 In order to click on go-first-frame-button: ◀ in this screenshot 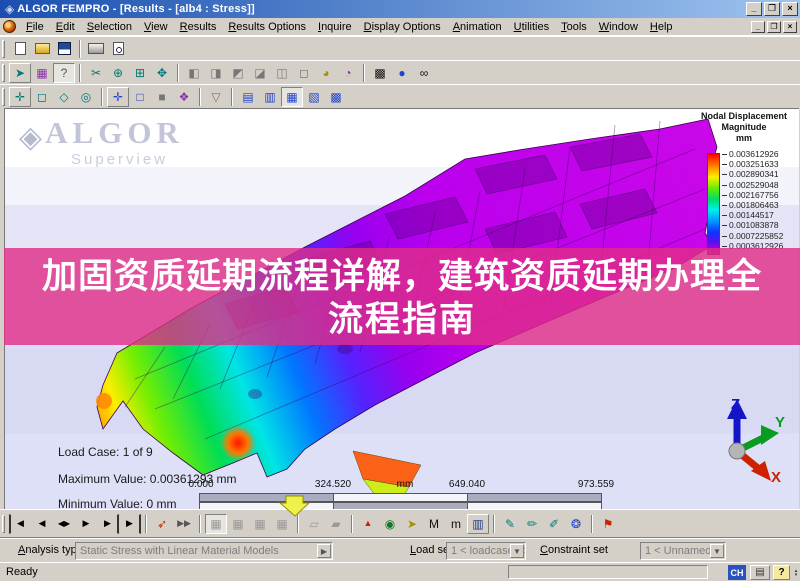, I will do `click(20, 523)`.